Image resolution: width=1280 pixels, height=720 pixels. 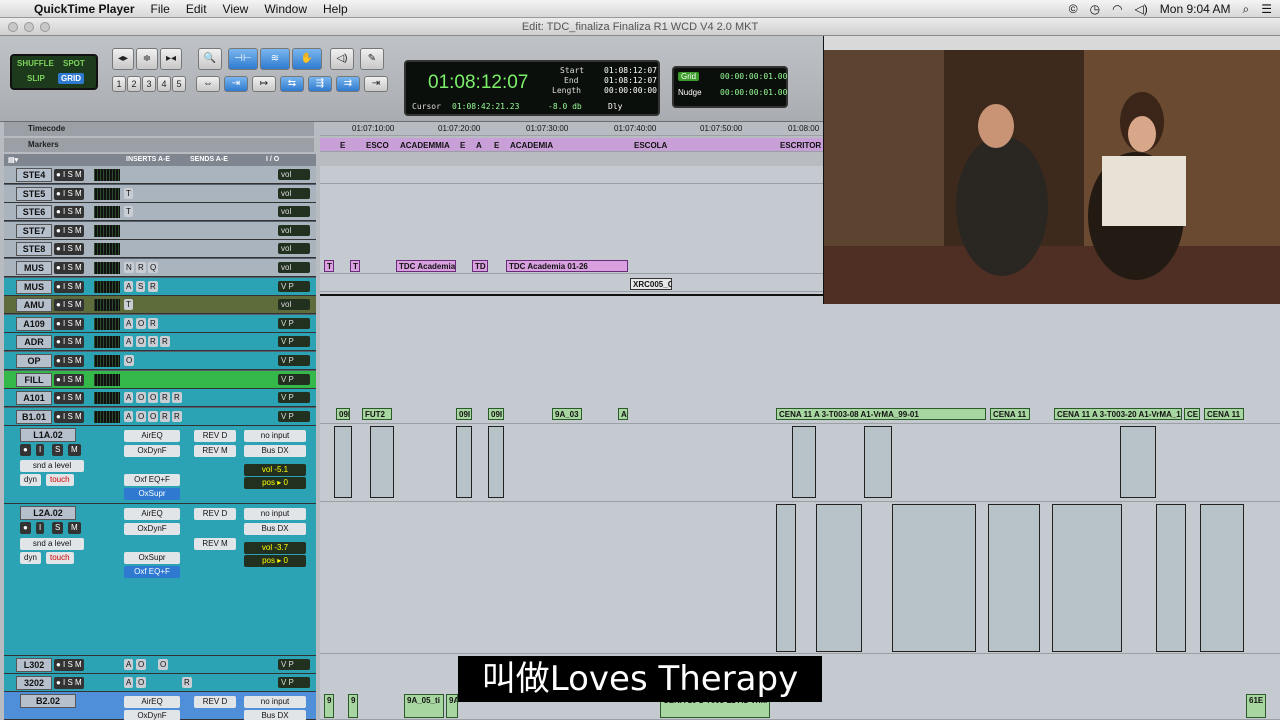 I want to click on keyboard-focus-icon: ⇥, so click(x=376, y=84).